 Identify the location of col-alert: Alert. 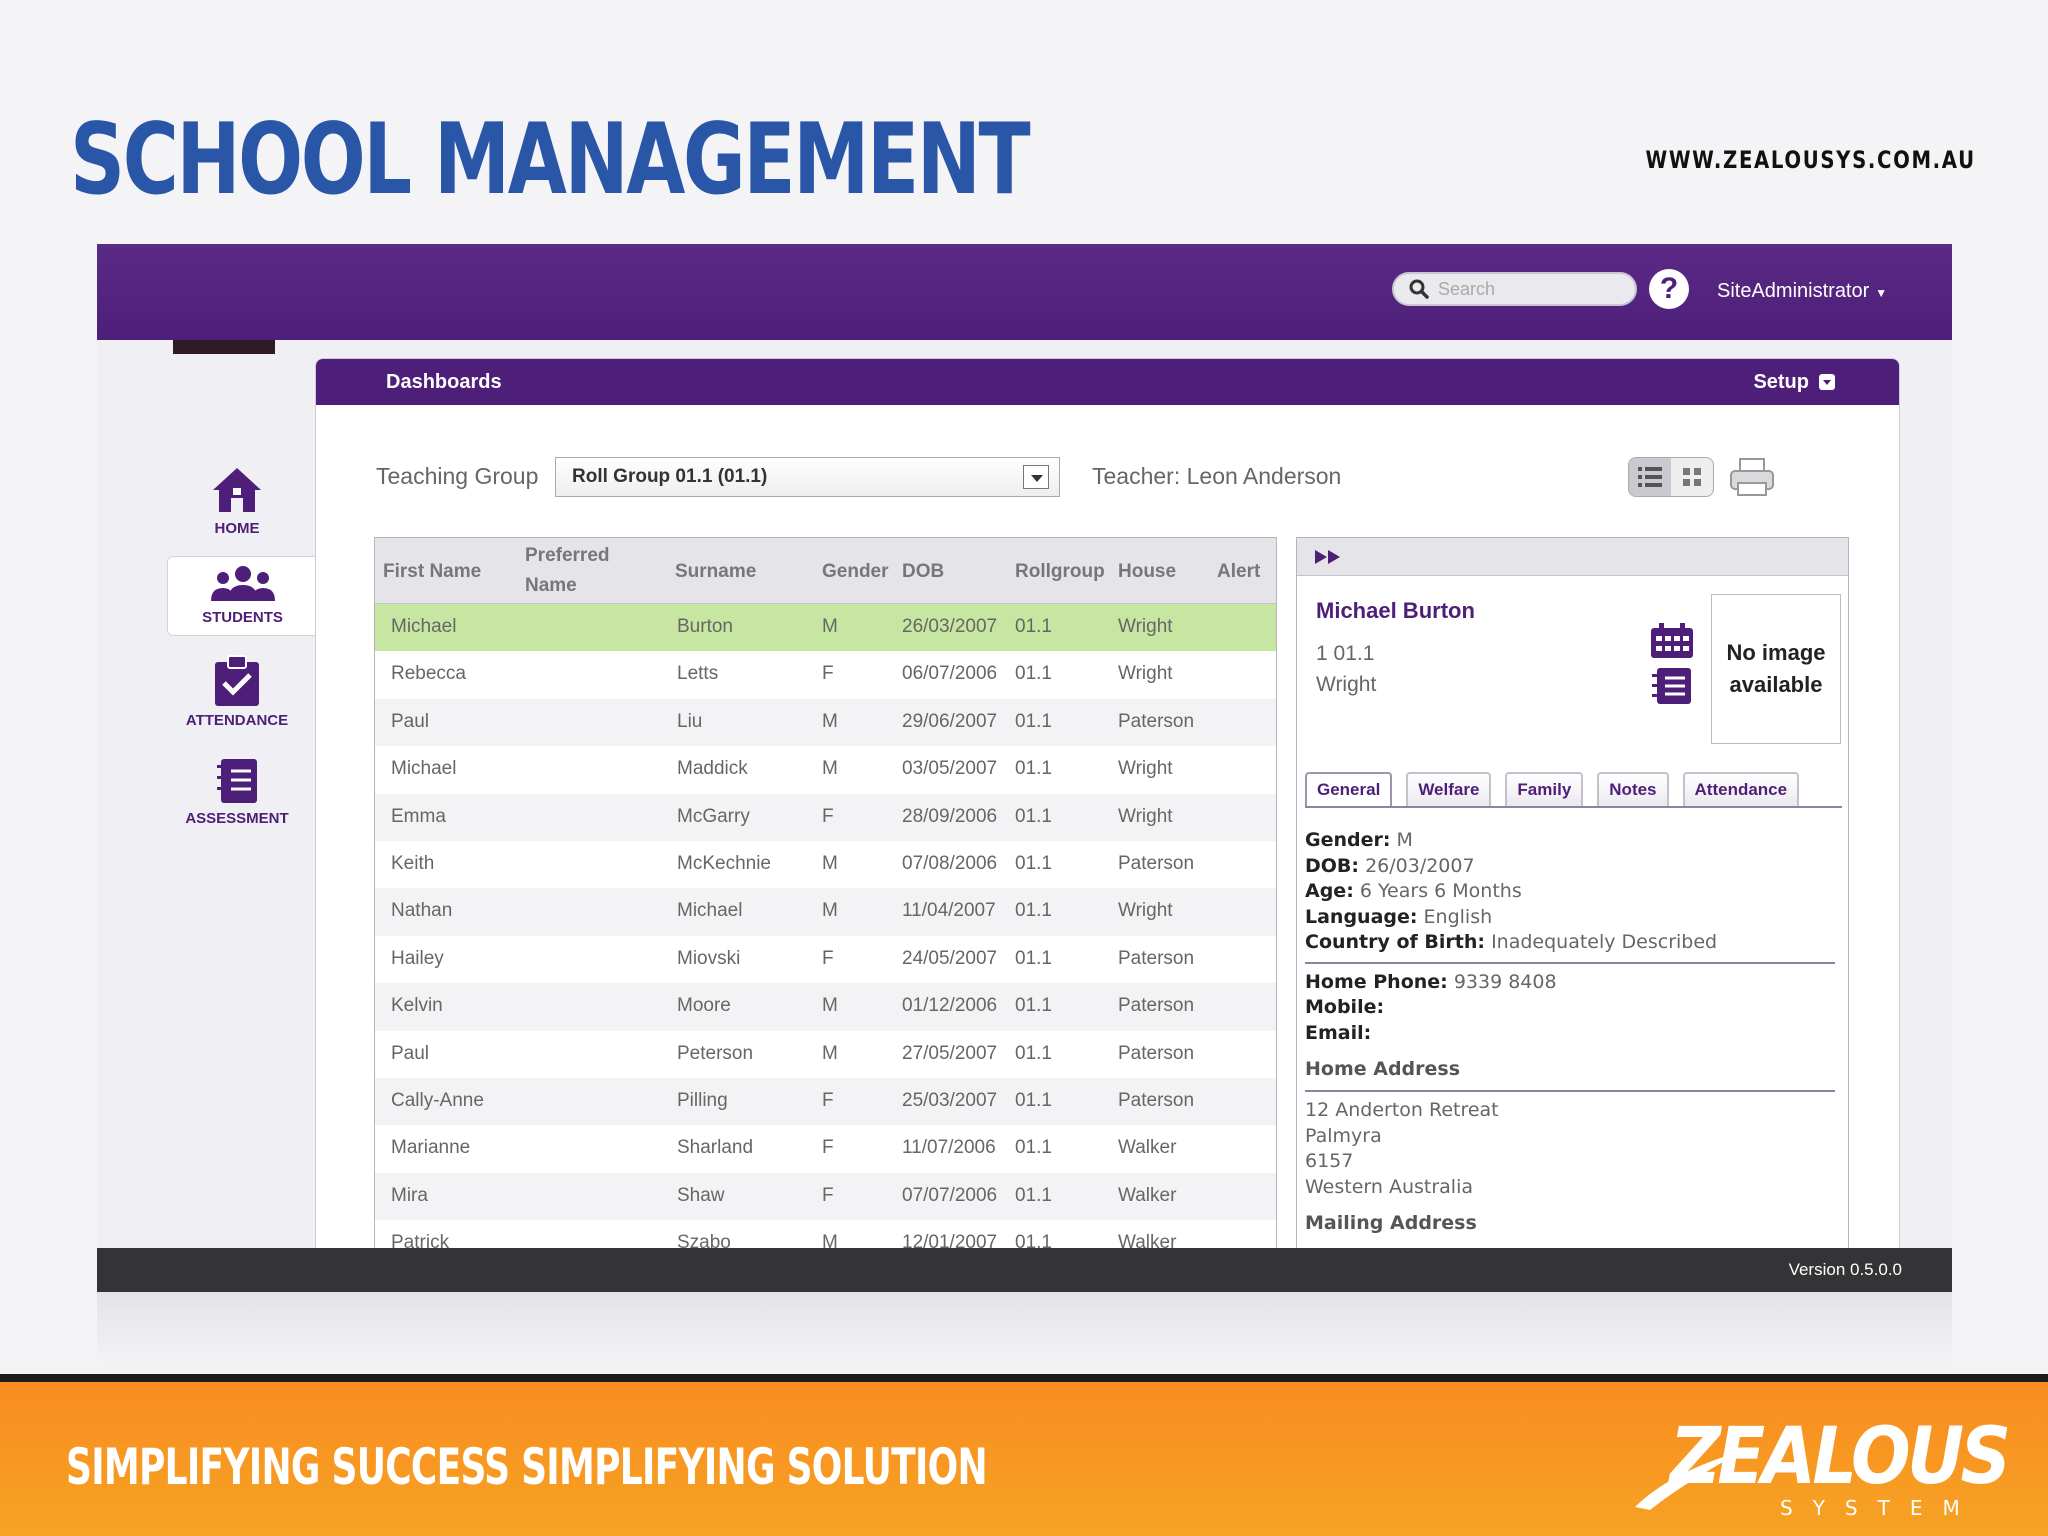
(1238, 571).